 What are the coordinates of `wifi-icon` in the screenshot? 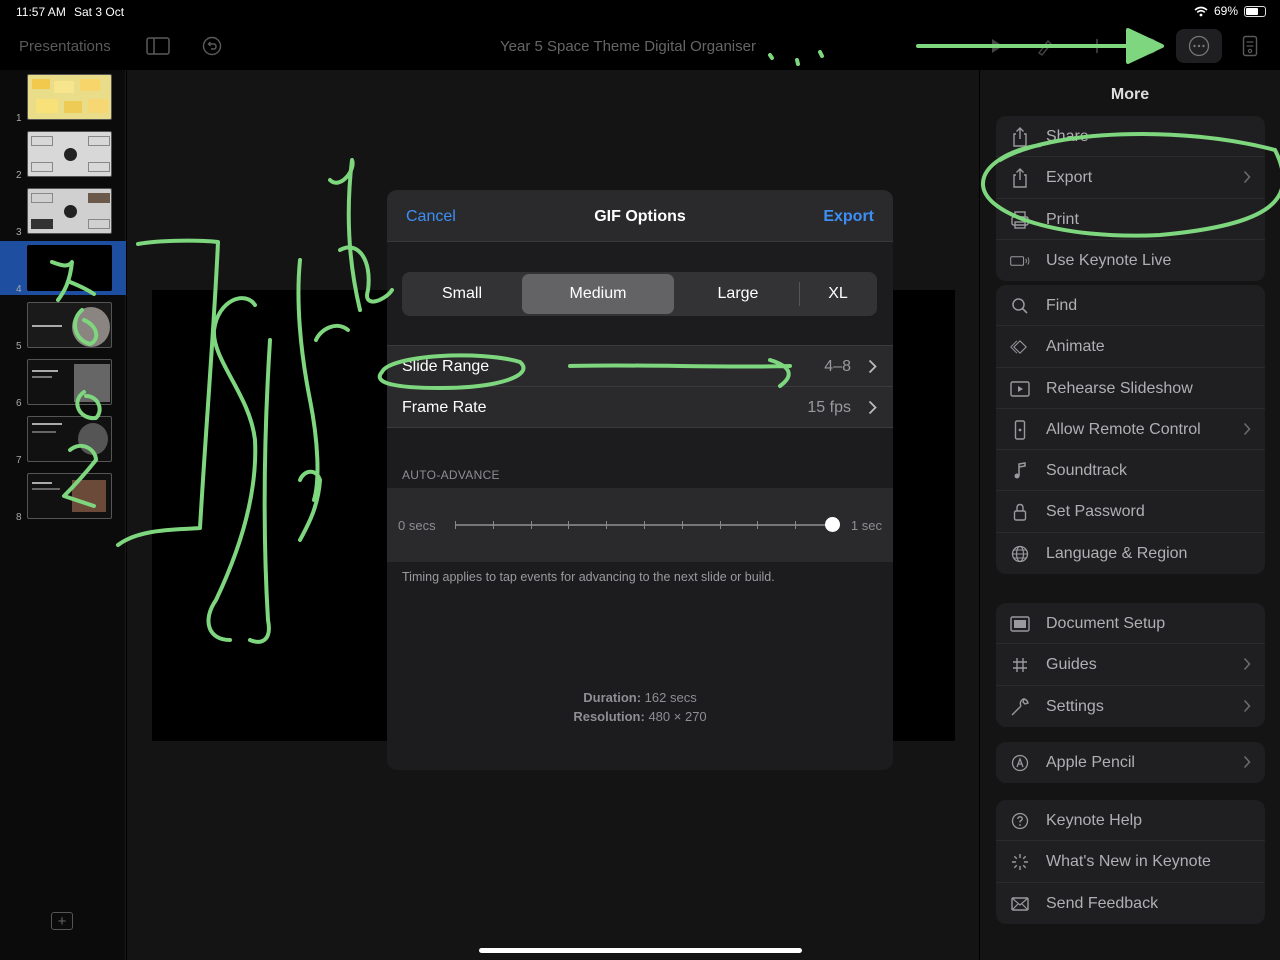 It's located at (1201, 11).